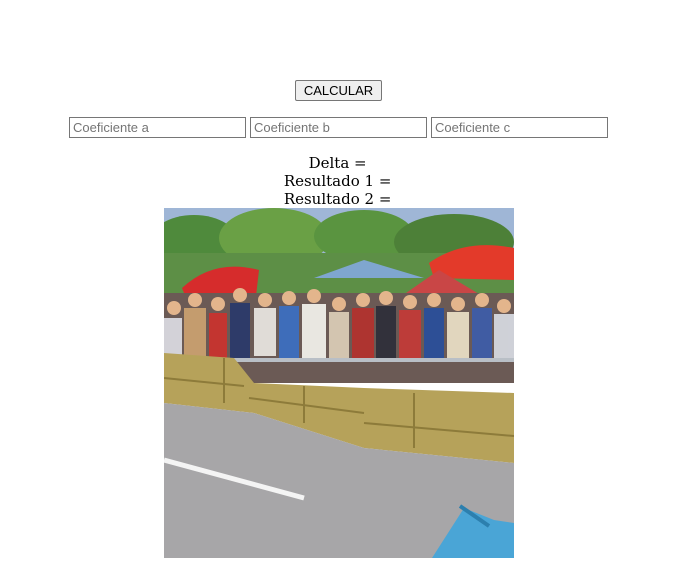  What do you see at coordinates (519, 127) in the screenshot?
I see `coefficient-c-input` at bounding box center [519, 127].